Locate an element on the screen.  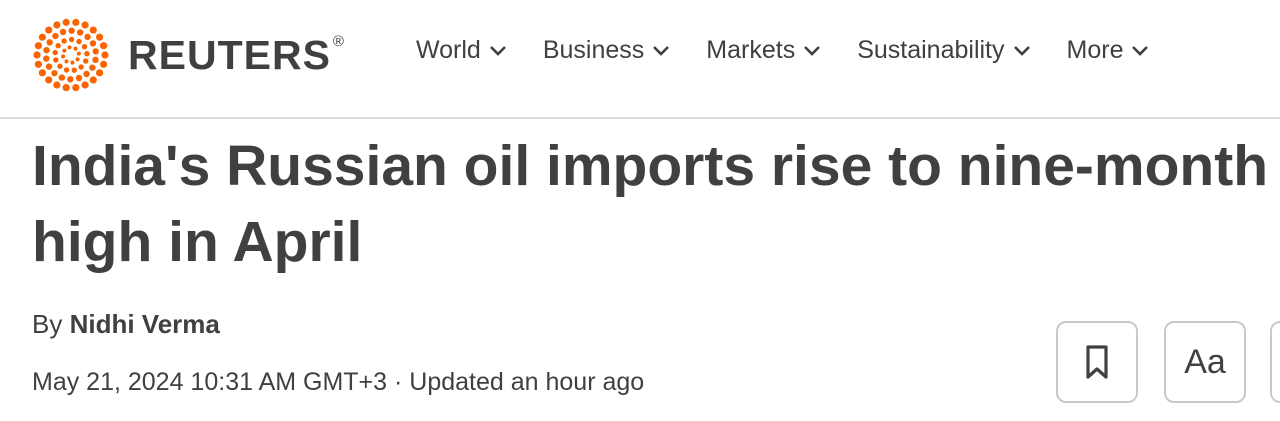
logo-wordmark: REUTERS is located at coordinates (229, 54).